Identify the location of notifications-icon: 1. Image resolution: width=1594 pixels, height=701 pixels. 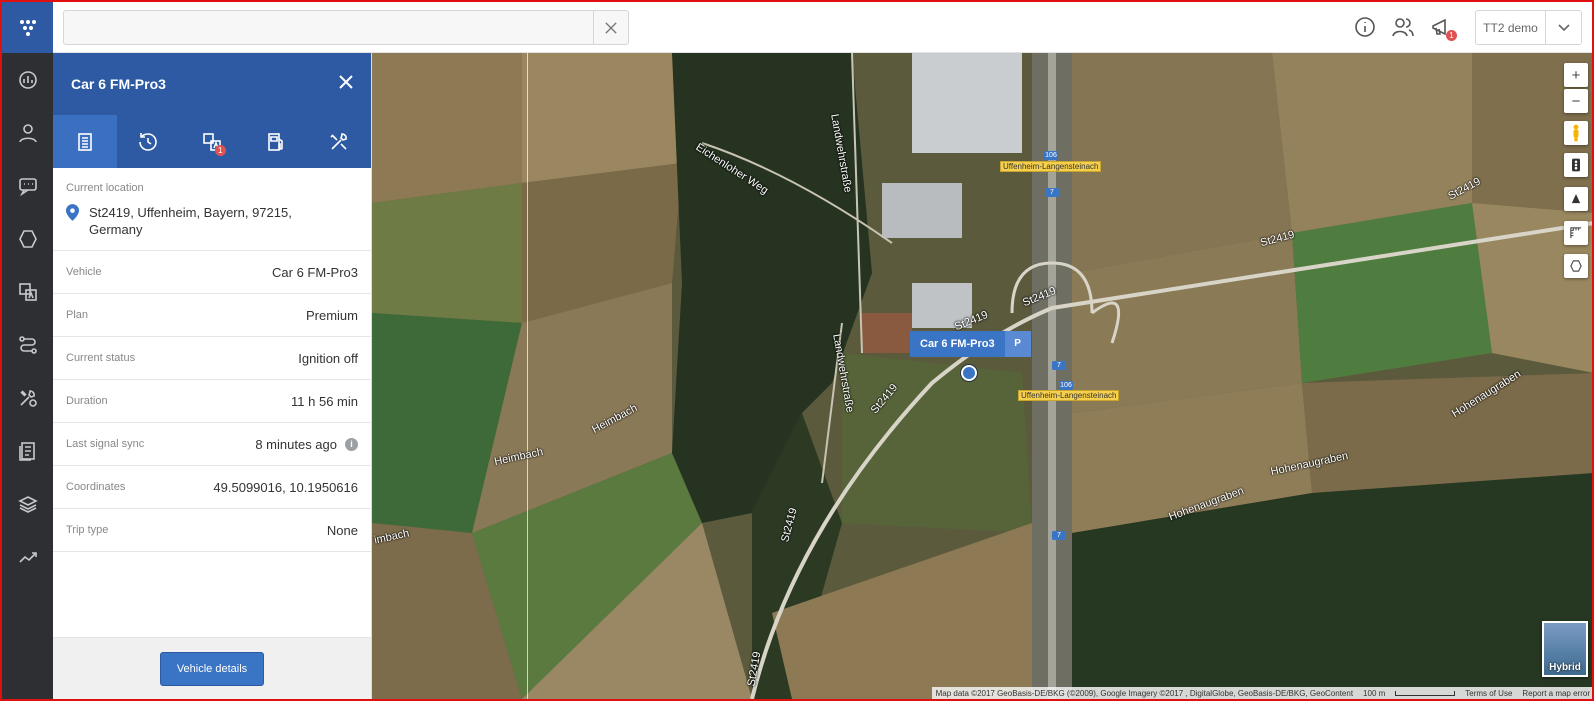
(1443, 28).